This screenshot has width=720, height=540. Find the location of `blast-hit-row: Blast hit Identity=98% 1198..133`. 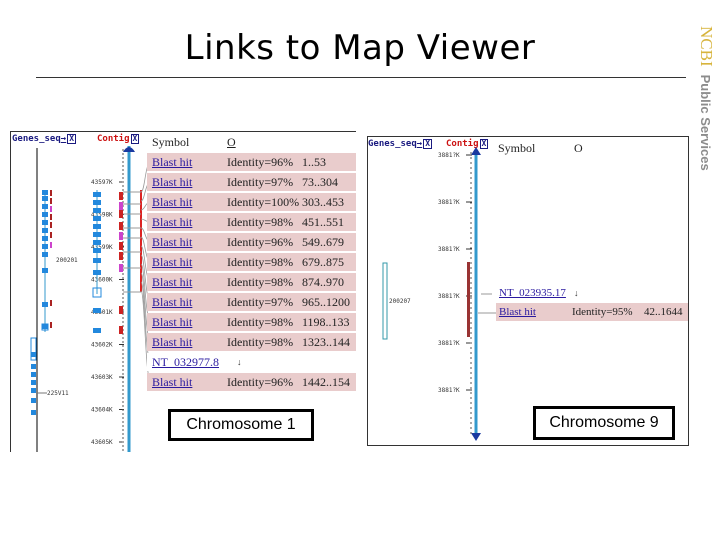

blast-hit-row: Blast hit Identity=98% 1198..133 is located at coordinates (251, 322).